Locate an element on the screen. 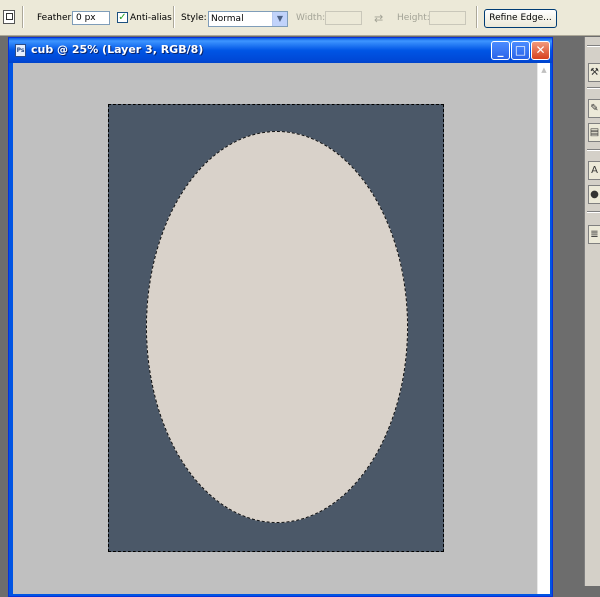  close-button: ✕ is located at coordinates (540, 50).